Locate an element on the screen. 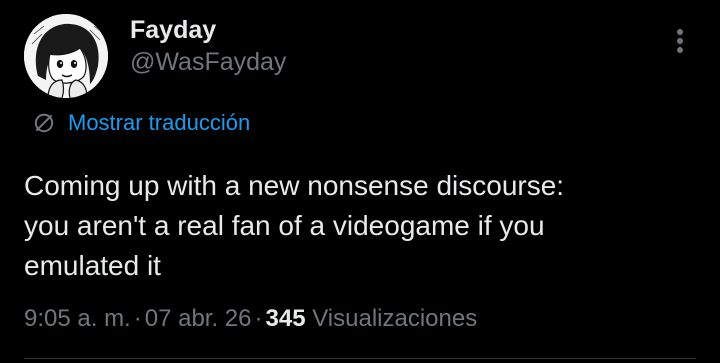 The image size is (720, 363). tweet-date: 07 abr. 26 is located at coordinates (198, 318).